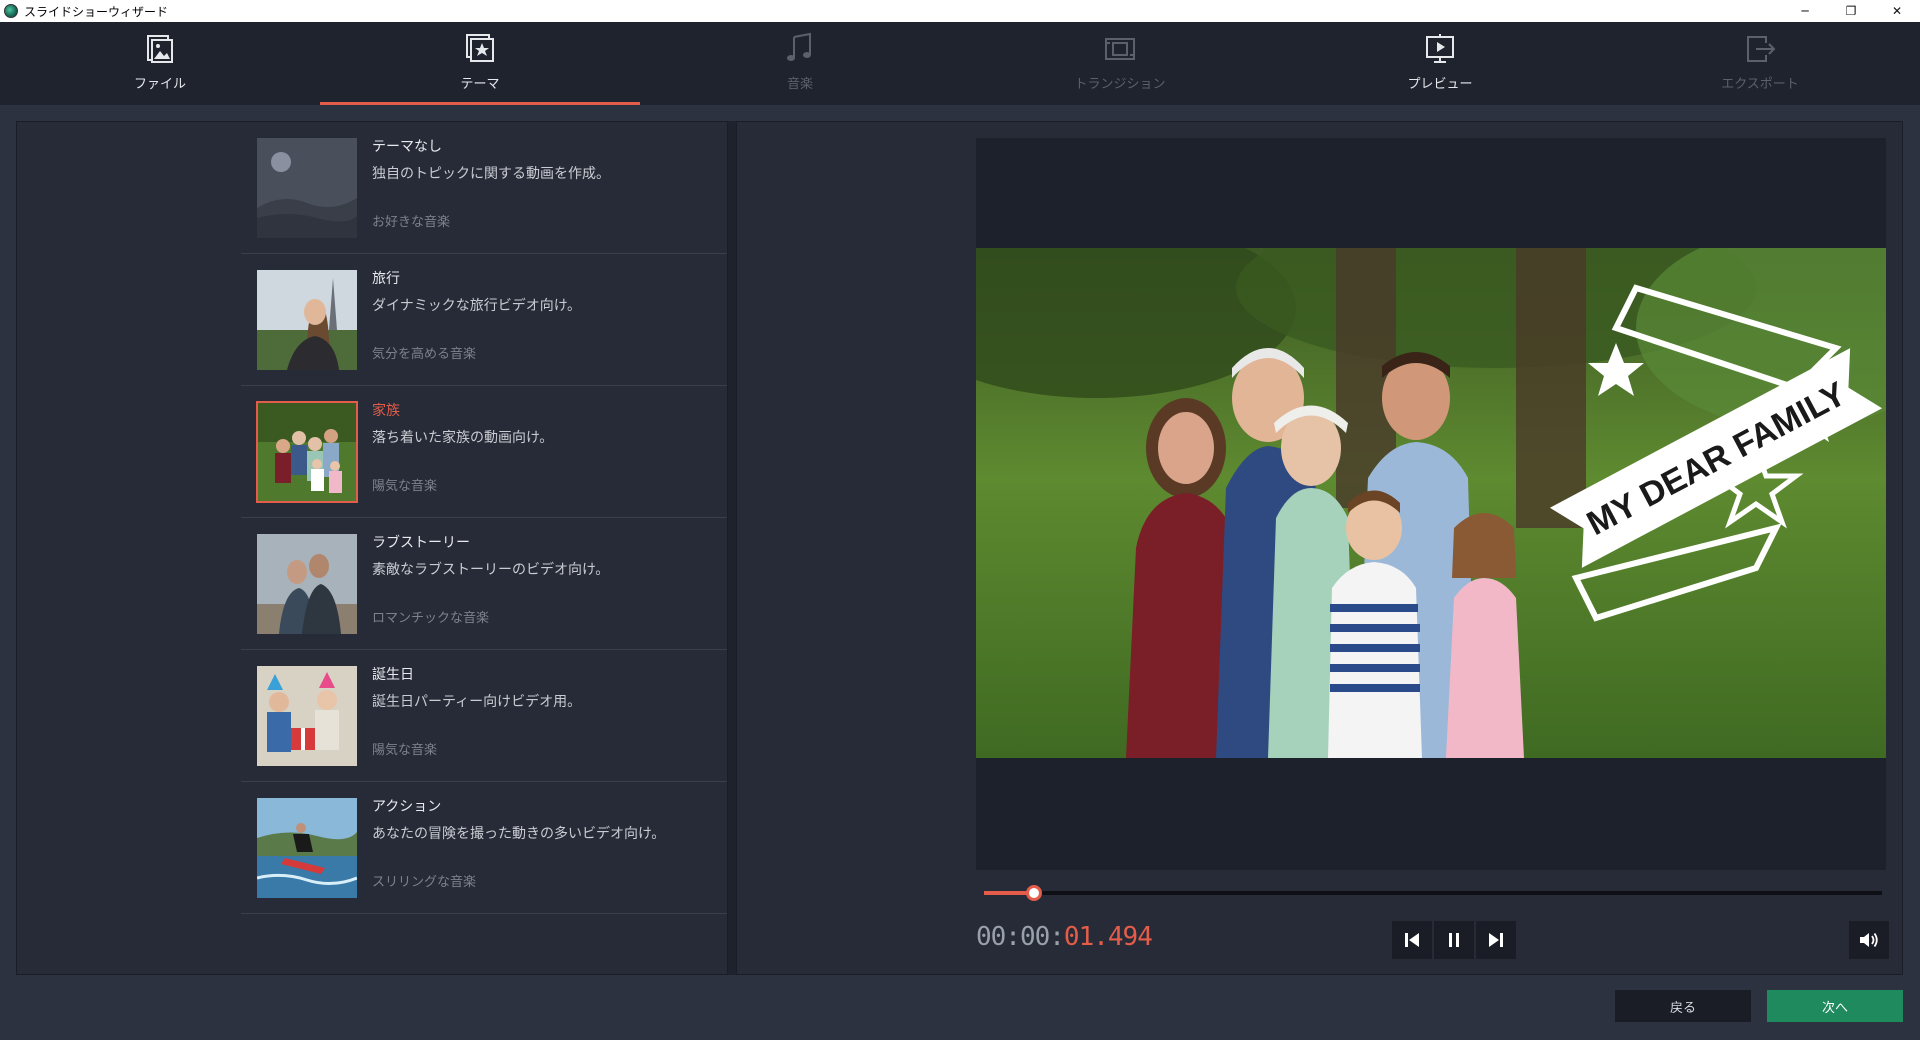 The height and width of the screenshot is (1040, 1920). What do you see at coordinates (484, 320) in the screenshot?
I see `theme-item-travel: 旅行 ダイナミックな旅行ビデオ向け。 気分を高める音楽` at bounding box center [484, 320].